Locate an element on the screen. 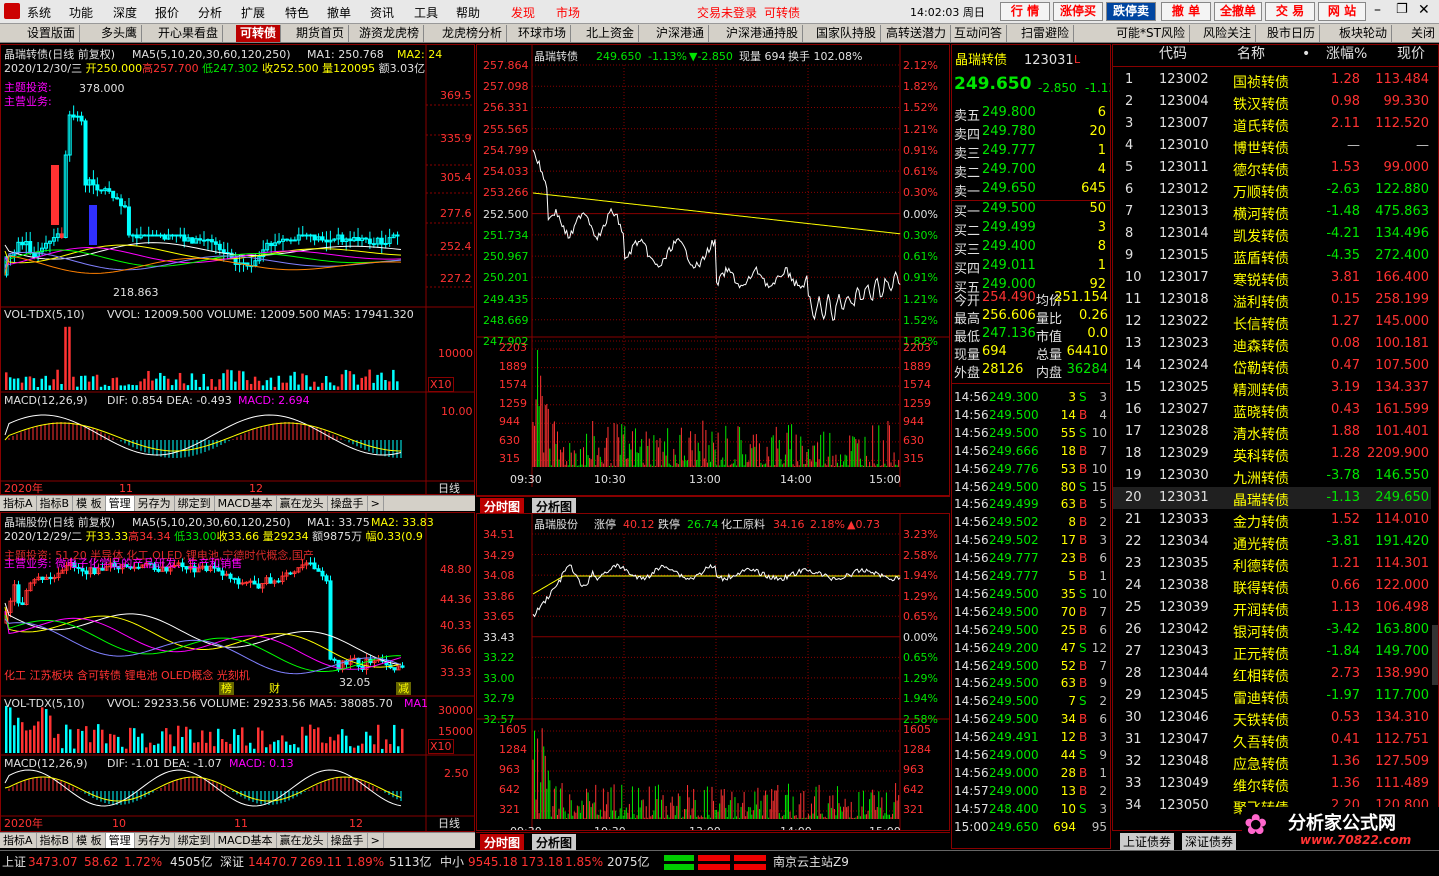 The width and height of the screenshot is (1439, 876). trade-button-0: 行 情 is located at coordinates (1025, 11).